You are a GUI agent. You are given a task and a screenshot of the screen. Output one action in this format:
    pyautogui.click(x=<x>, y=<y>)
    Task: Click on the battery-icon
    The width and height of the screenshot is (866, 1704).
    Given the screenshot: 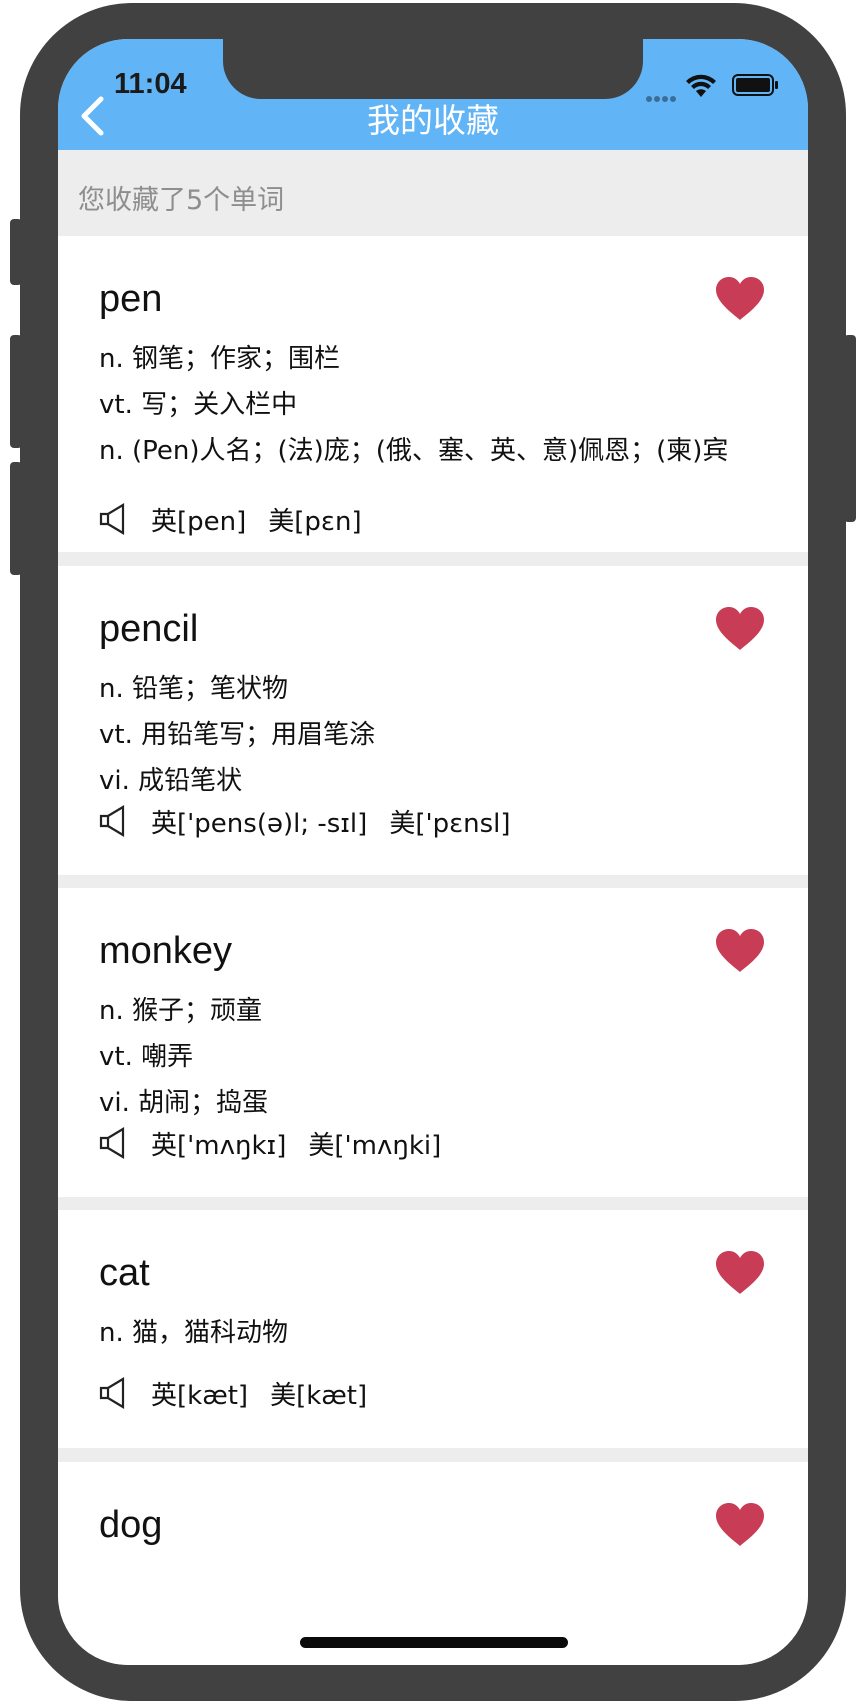 What is the action you would take?
    pyautogui.click(x=755, y=85)
    